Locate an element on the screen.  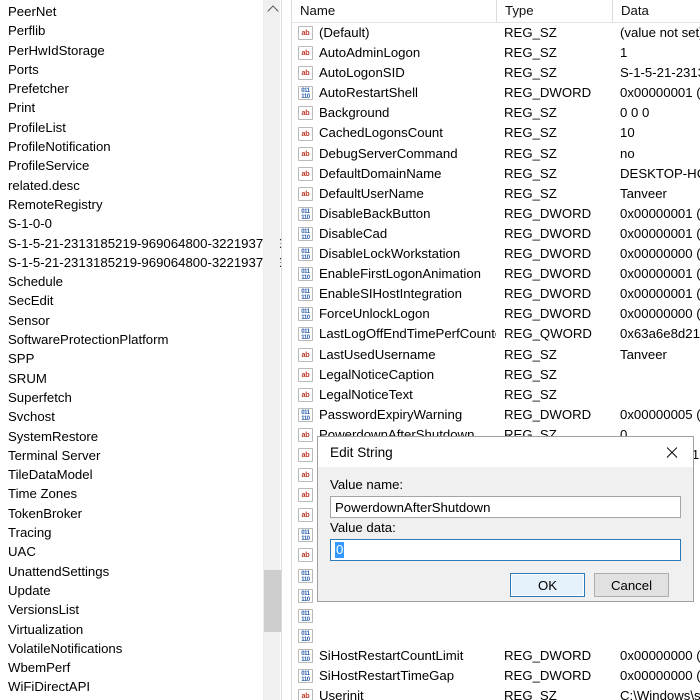
column-header-type: Type is located at coordinates (554, 11).